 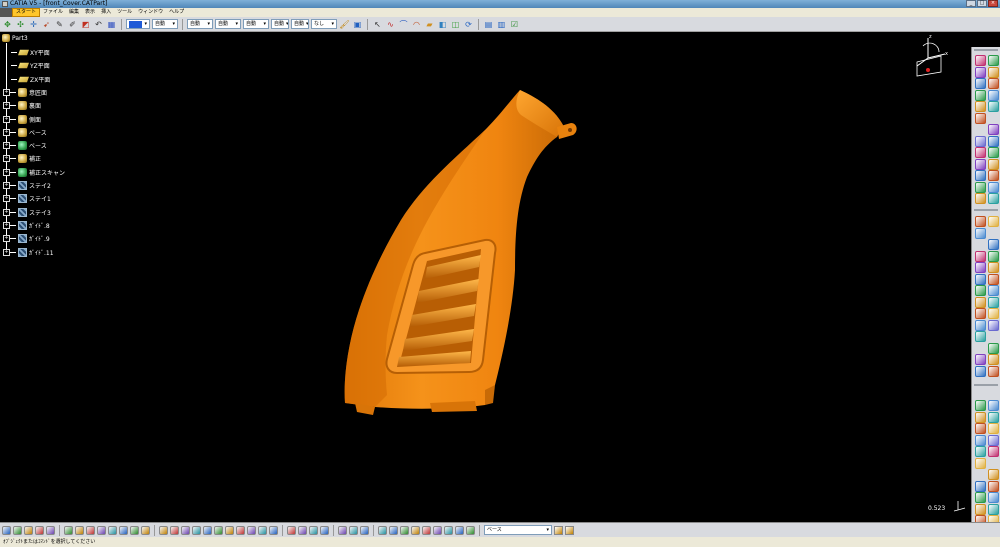 What do you see at coordinates (324, 530) in the screenshot?
I see `table-icon` at bounding box center [324, 530].